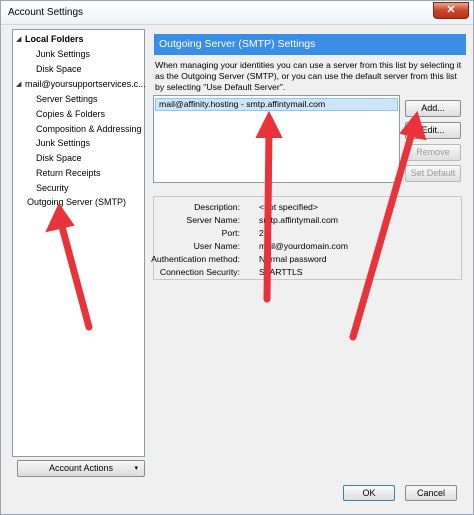 This screenshot has height=515, width=474. Describe the element at coordinates (75, 275) in the screenshot. I see `arrow-outgoing-server` at that location.